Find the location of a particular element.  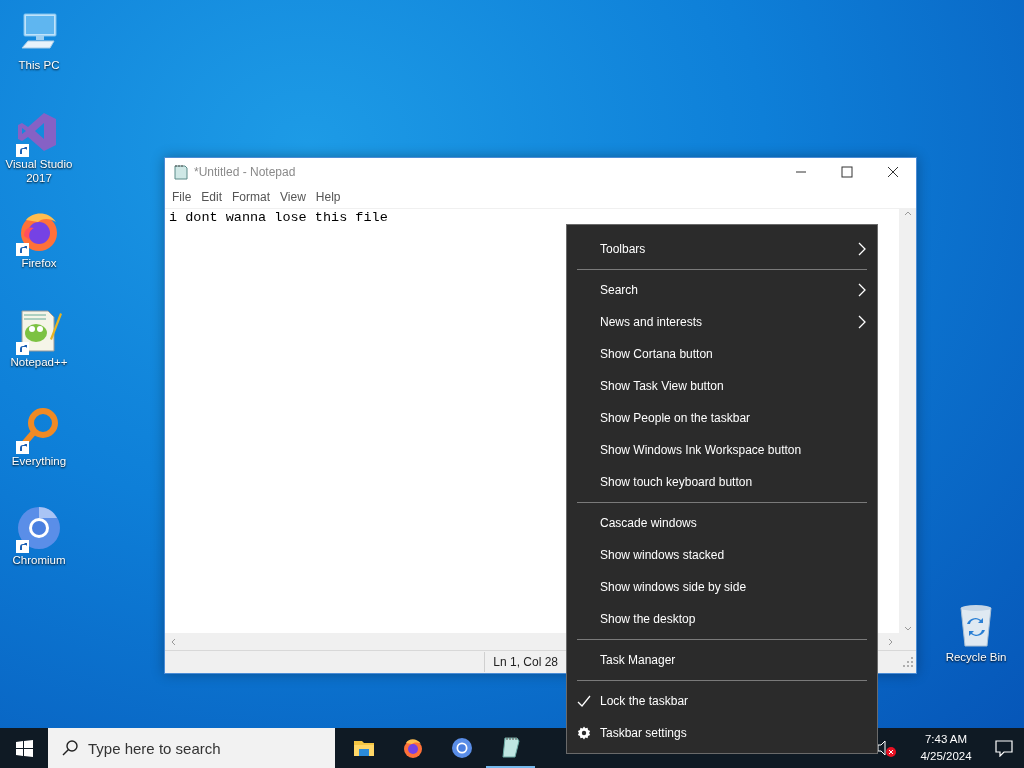

menu-item: Show the desktop is located at coordinates (722, 619).